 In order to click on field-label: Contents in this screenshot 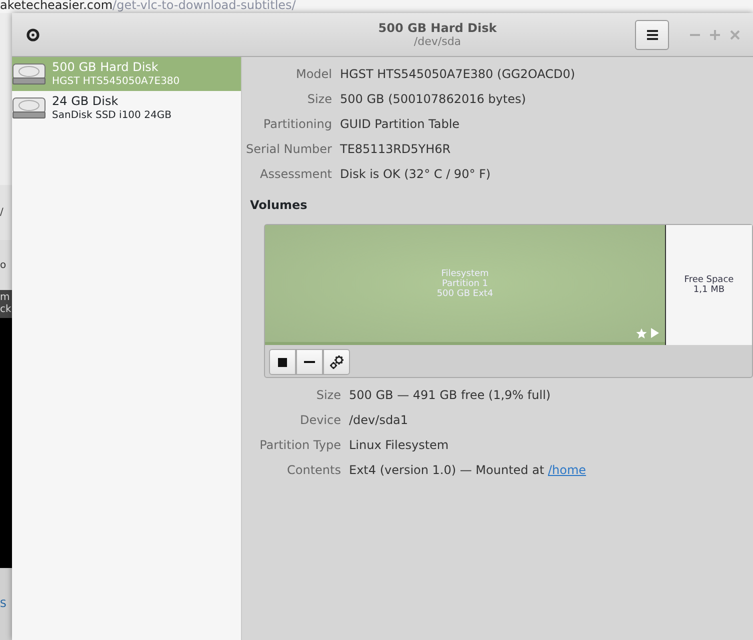, I will do `click(314, 470)`.